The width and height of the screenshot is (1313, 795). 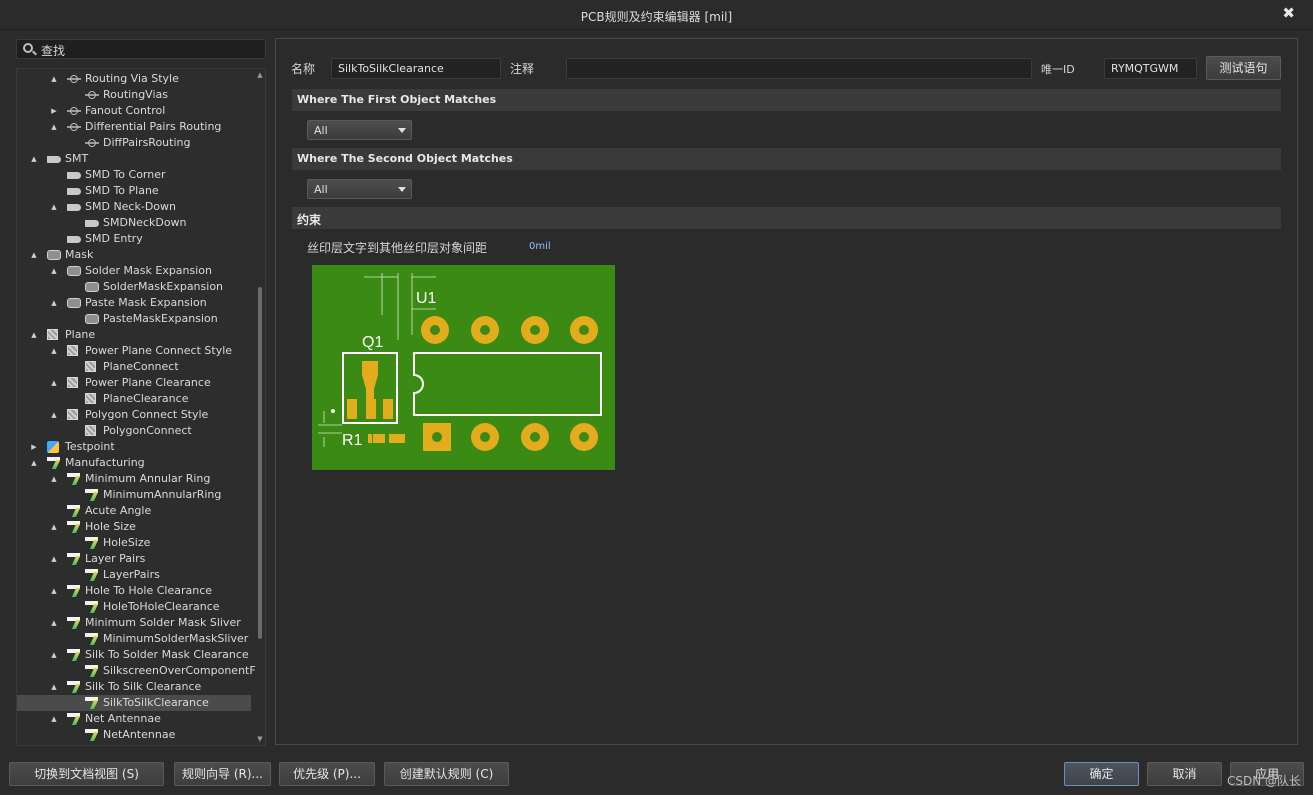 What do you see at coordinates (134, 111) in the screenshot?
I see `tree-item: ▶ Fanout Control` at bounding box center [134, 111].